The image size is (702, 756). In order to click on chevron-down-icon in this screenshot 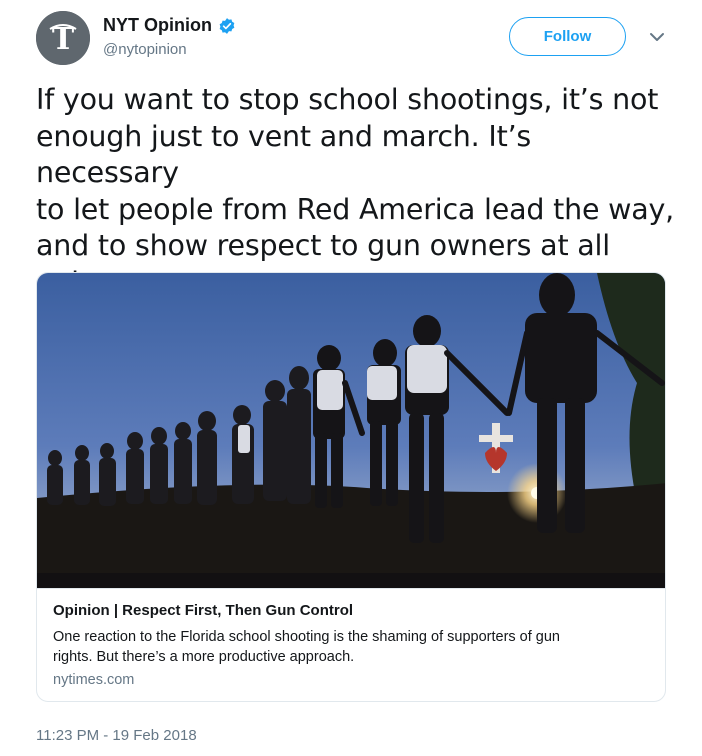, I will do `click(657, 37)`.